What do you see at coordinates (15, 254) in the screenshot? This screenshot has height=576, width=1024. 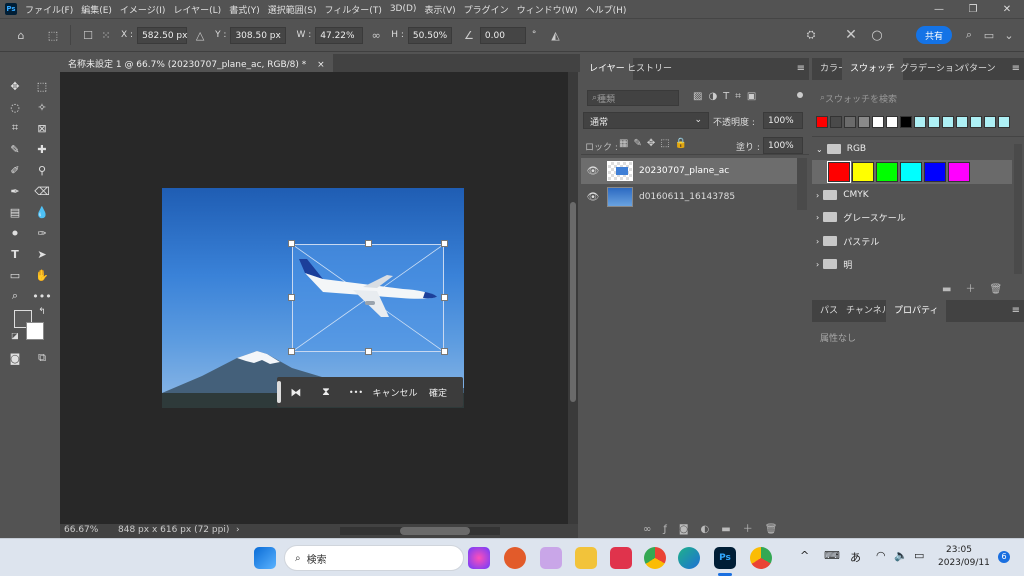 I see `type-tool-icon: T` at bounding box center [15, 254].